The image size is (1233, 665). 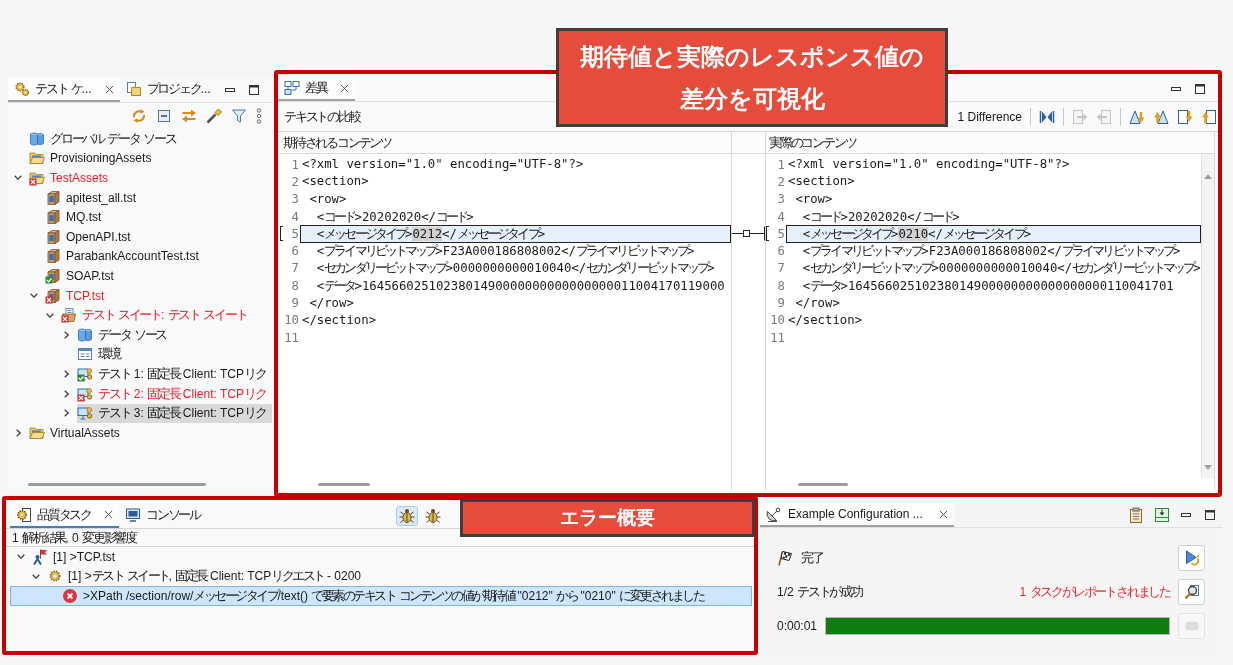 What do you see at coordinates (780, 285) in the screenshot?
I see `line-number: 8` at bounding box center [780, 285].